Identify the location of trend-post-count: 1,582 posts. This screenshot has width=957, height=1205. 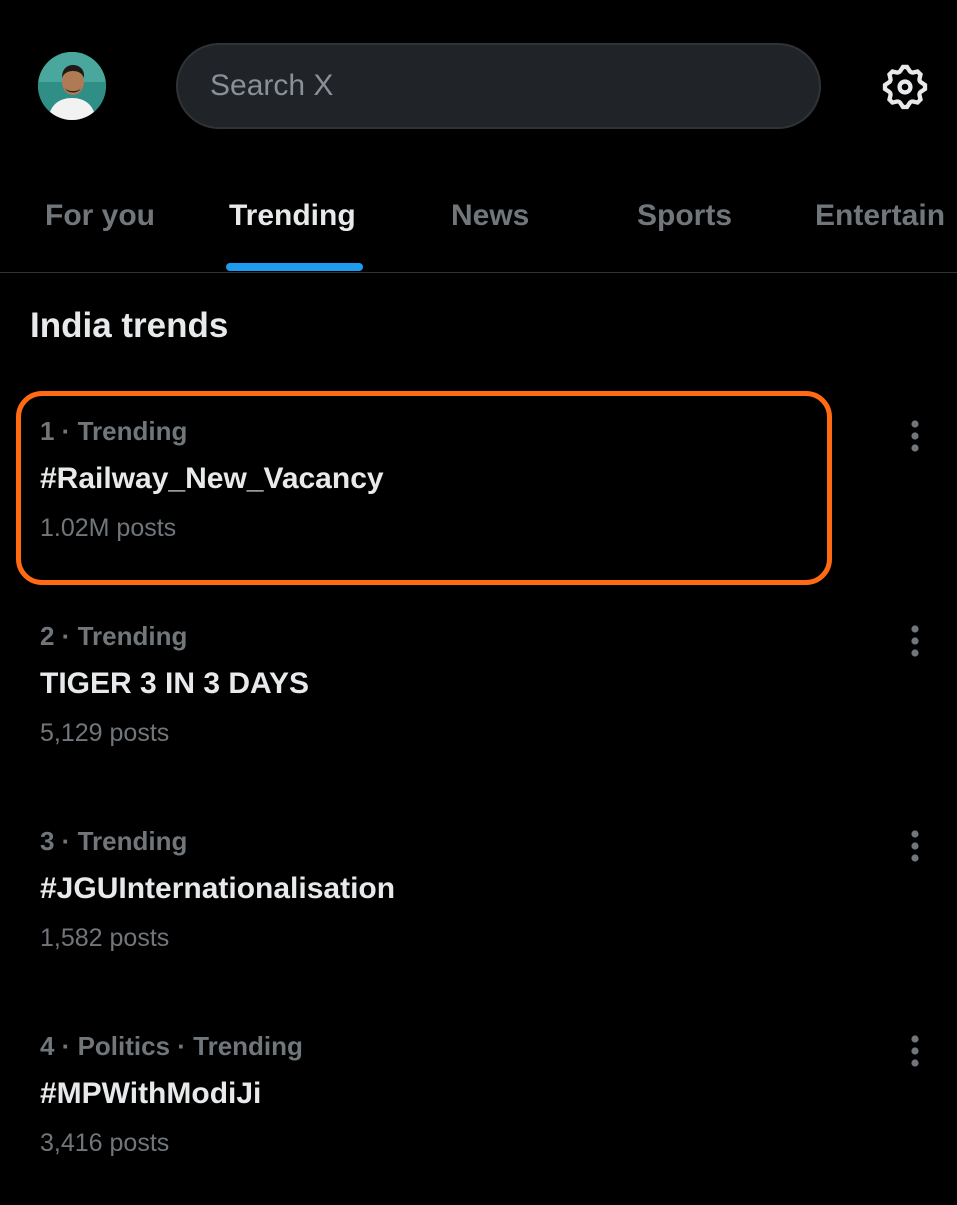
(105, 938).